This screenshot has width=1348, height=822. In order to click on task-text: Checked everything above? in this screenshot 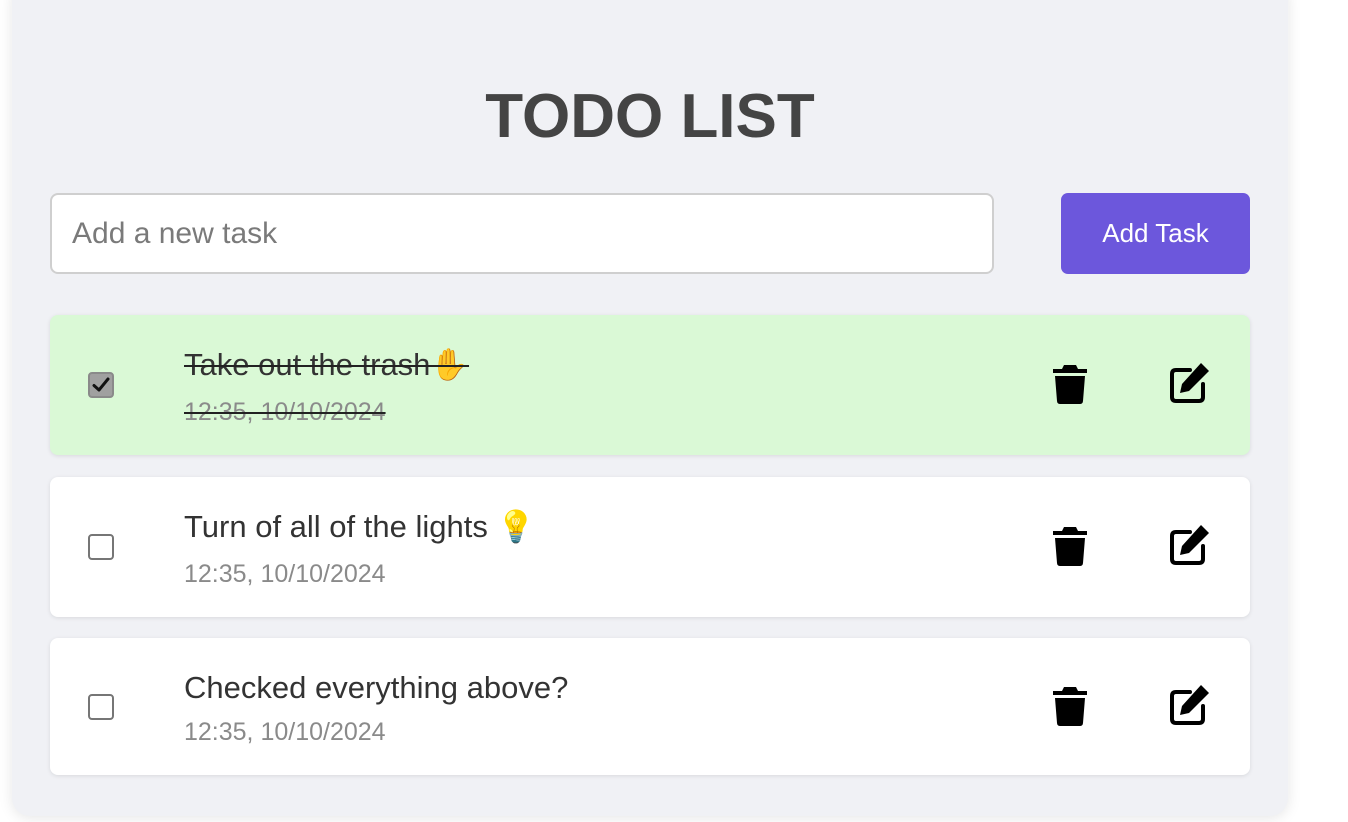, I will do `click(376, 687)`.